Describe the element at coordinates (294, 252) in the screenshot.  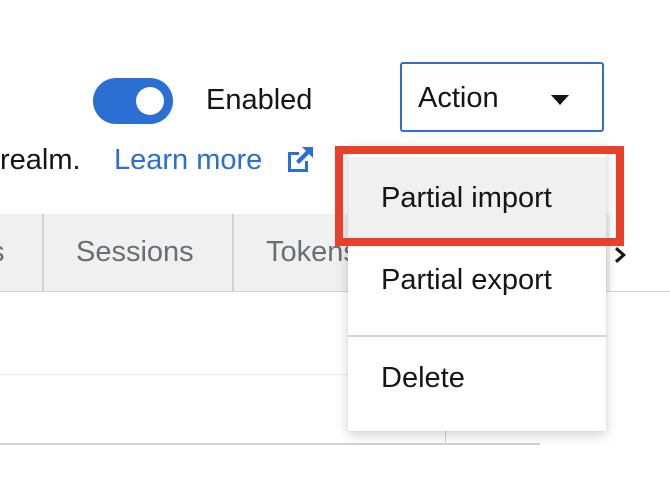
I see `tab-tokens: Tokens` at that location.